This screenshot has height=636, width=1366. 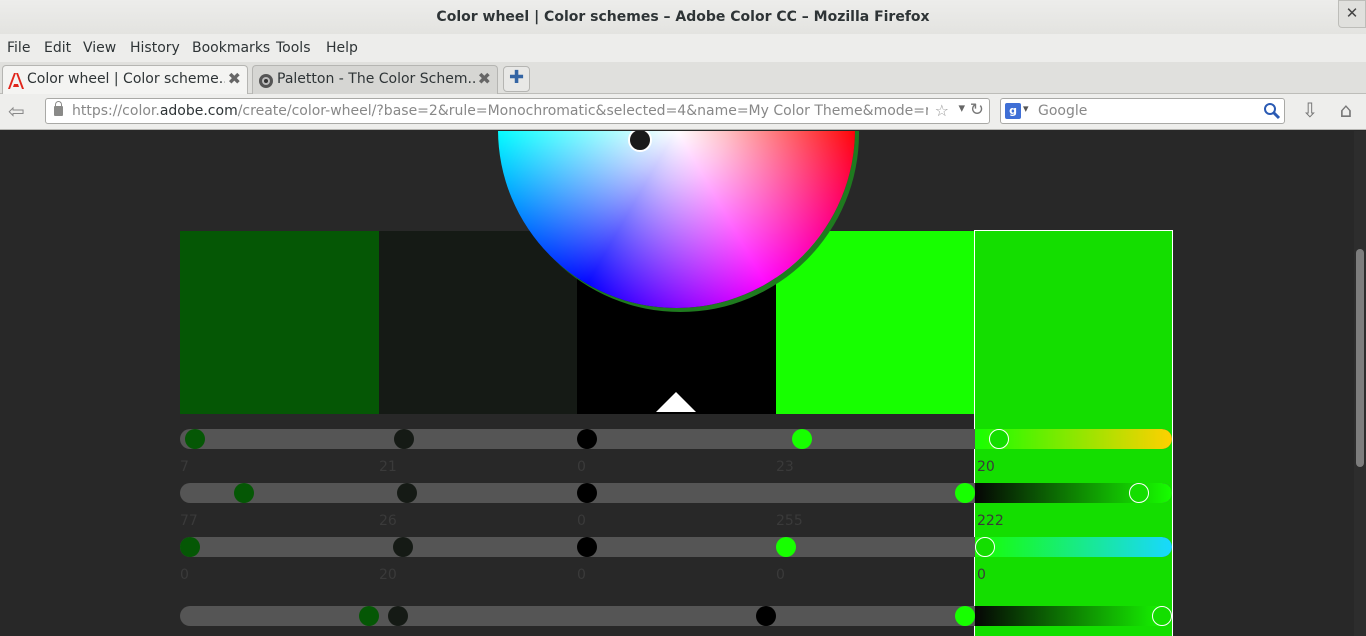 I want to click on url-prefix: https://color., so click(x=116, y=111).